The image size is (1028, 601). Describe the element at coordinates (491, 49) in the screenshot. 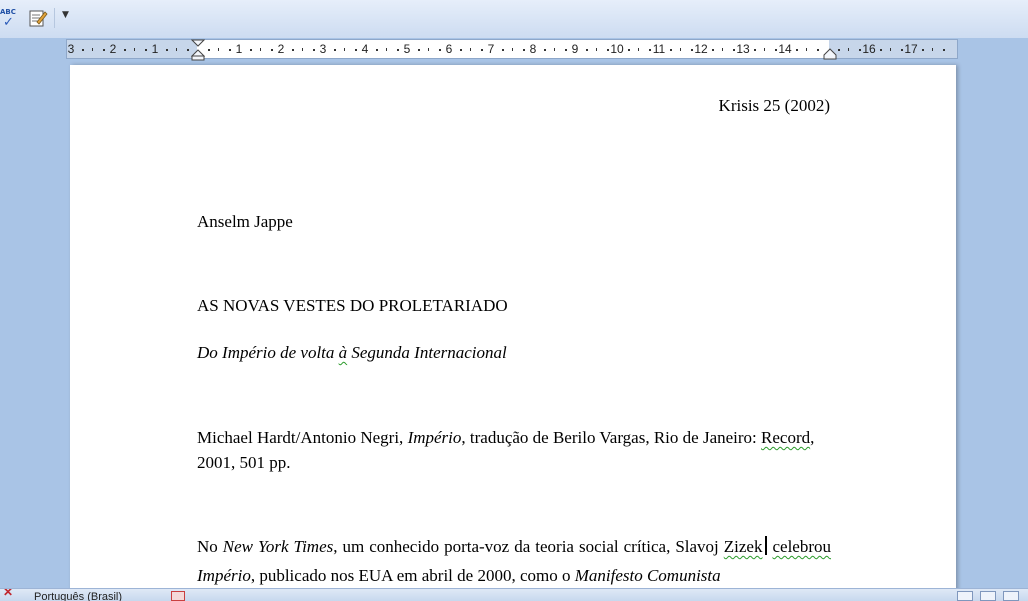

I see `ruler-number: 7` at that location.